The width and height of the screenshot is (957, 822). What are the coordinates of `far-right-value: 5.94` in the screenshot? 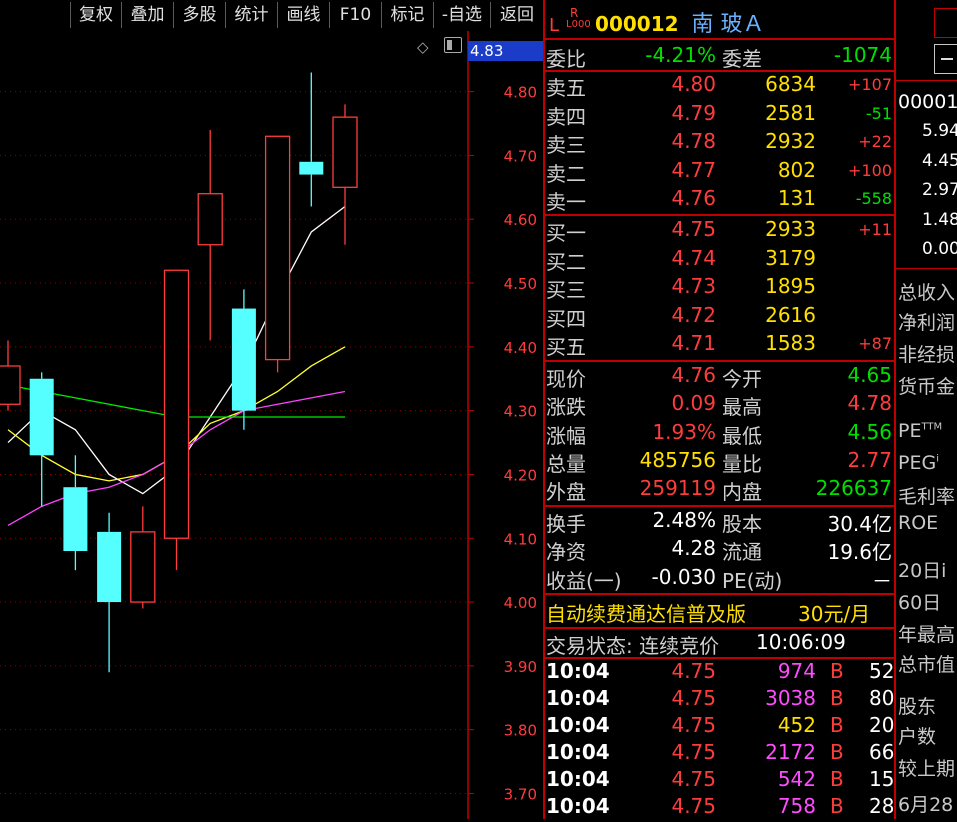 It's located at (939, 131).